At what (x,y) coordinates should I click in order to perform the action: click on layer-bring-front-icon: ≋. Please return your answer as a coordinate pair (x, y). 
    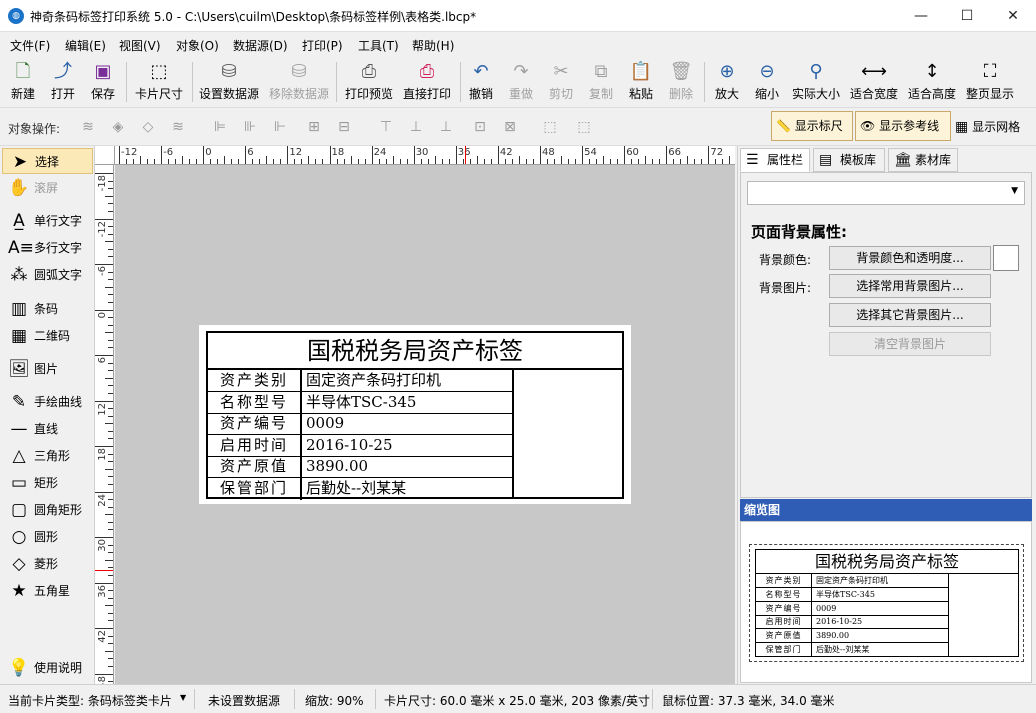
    Looking at the image, I should click on (88, 127).